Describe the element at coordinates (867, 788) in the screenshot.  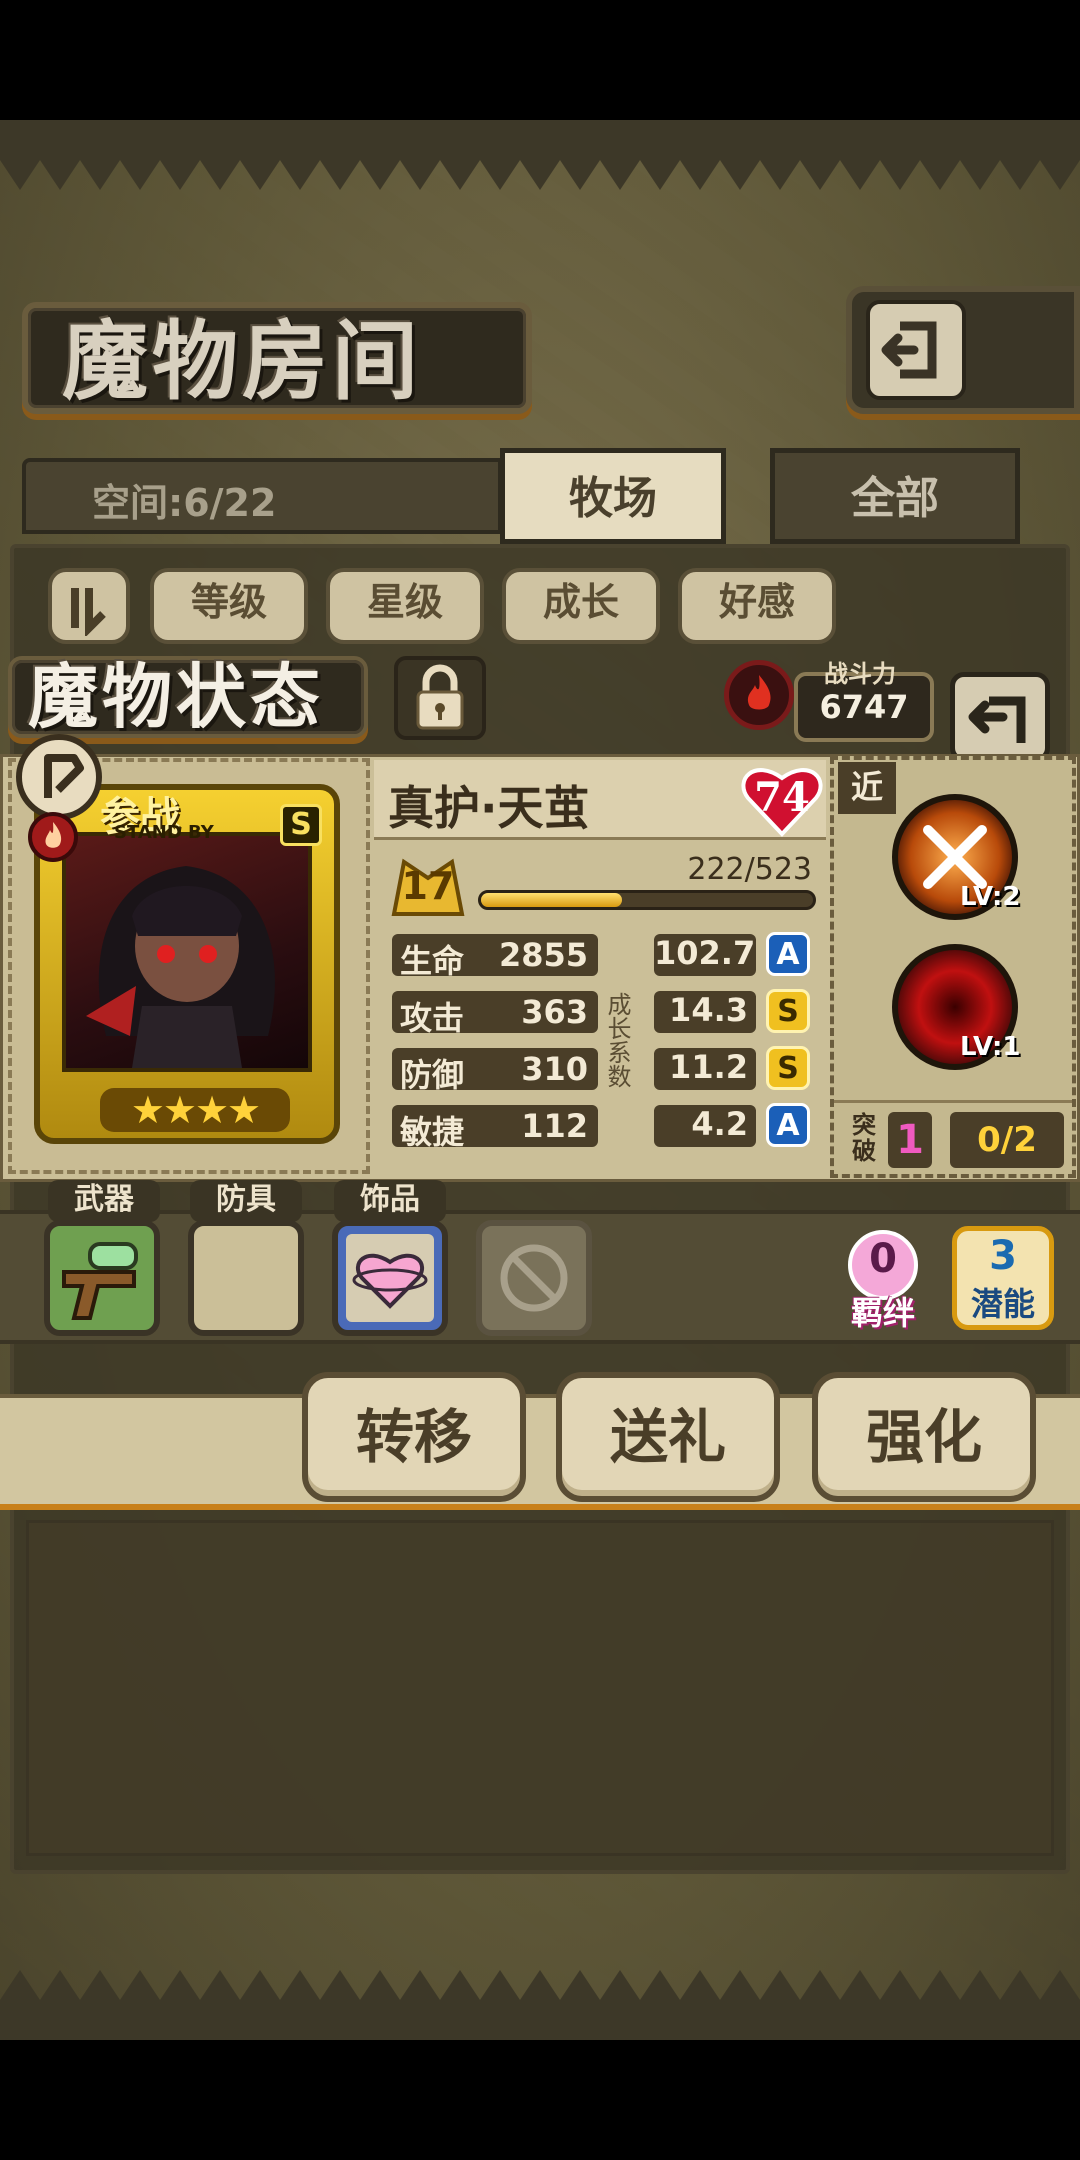
I see `attack-type-label: 近` at that location.